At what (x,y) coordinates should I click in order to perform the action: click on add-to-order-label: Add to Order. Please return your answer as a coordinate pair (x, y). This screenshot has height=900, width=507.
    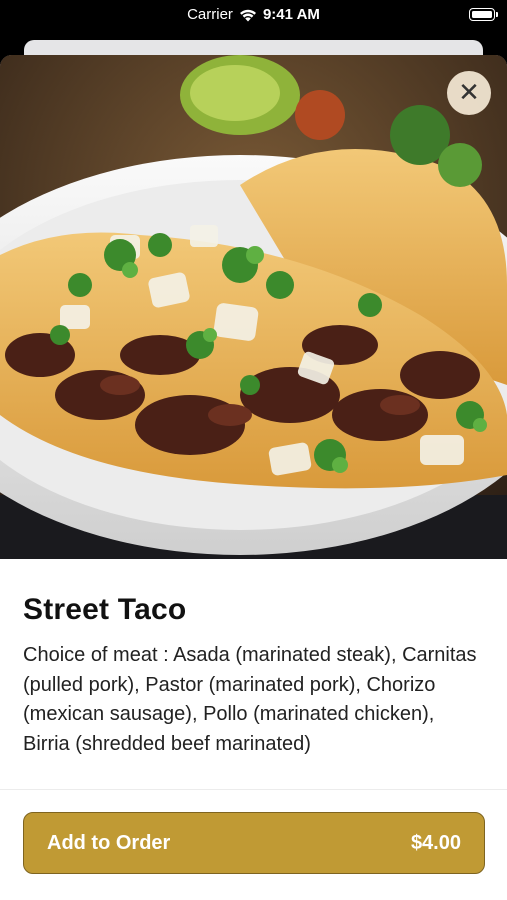
    Looking at the image, I should click on (109, 842).